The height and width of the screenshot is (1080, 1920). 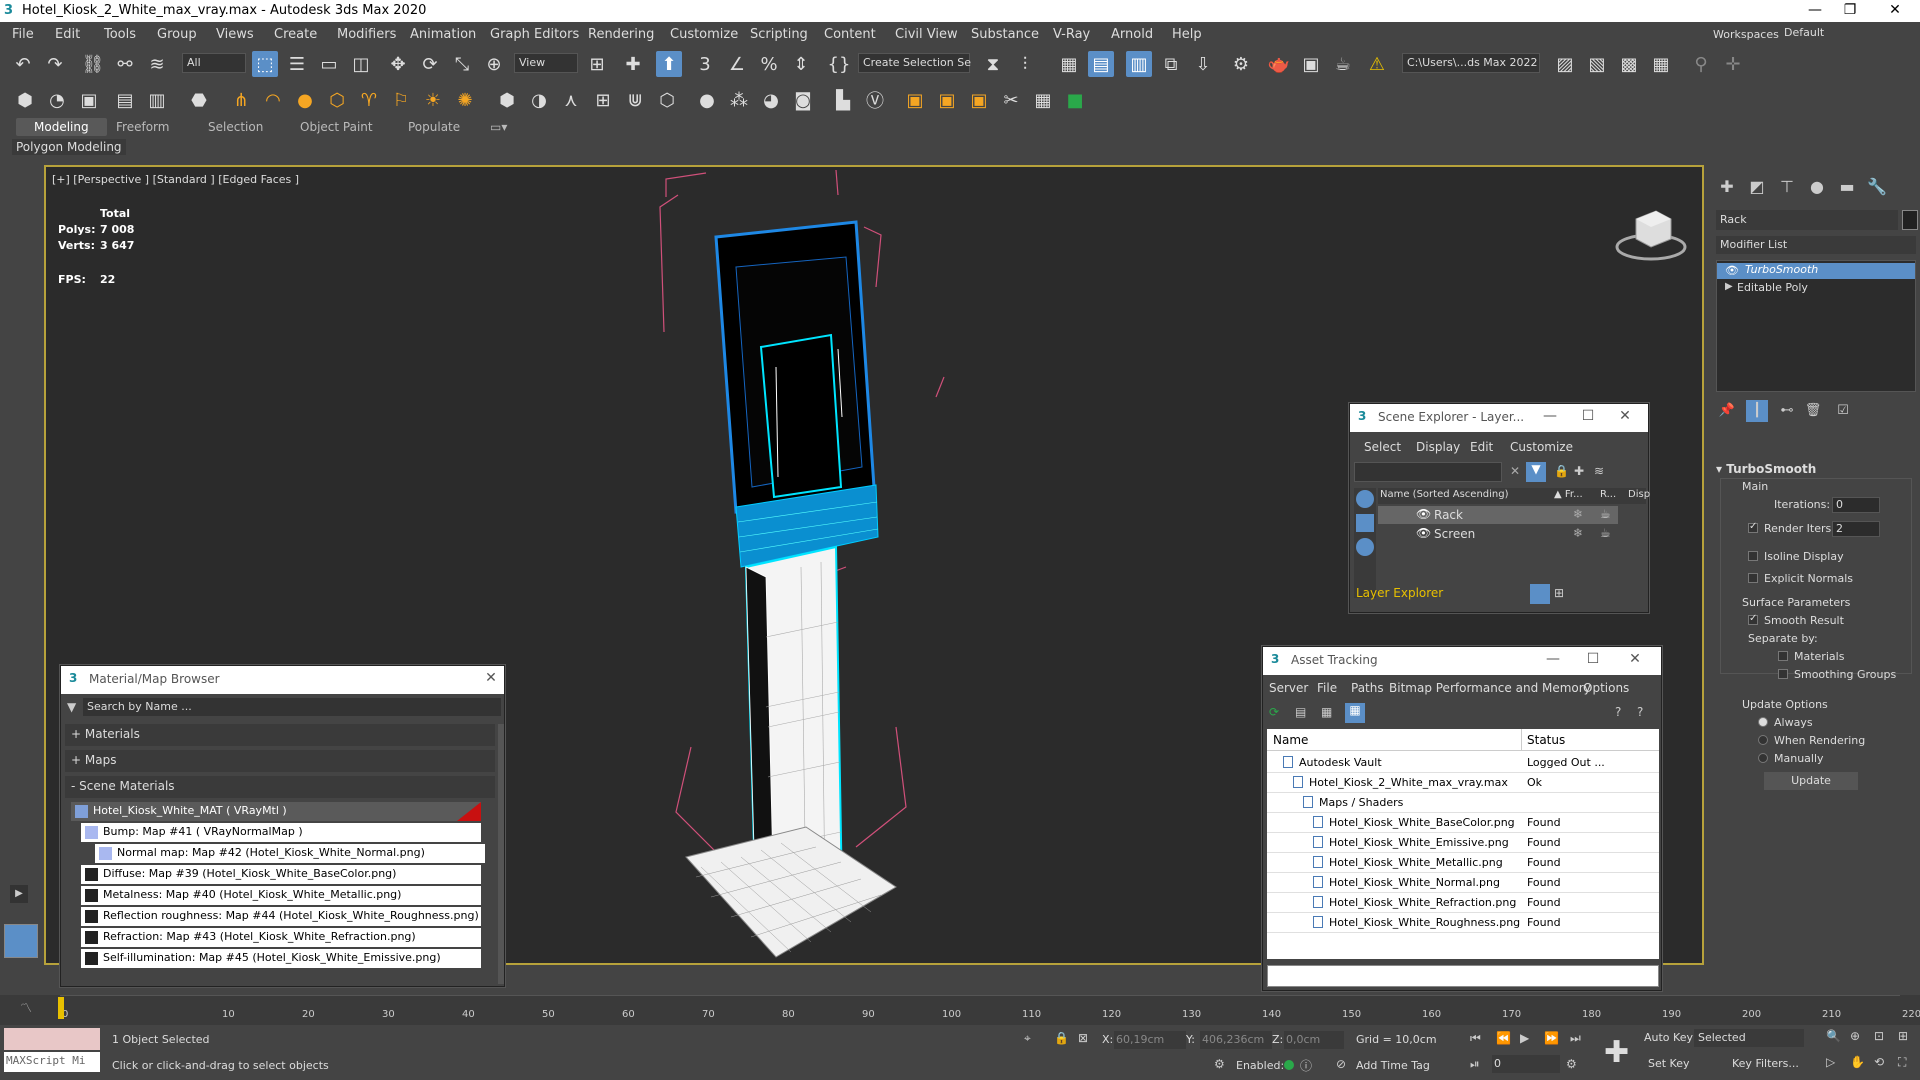 I want to click on asset-maximize-icon: ☐, so click(x=1593, y=659).